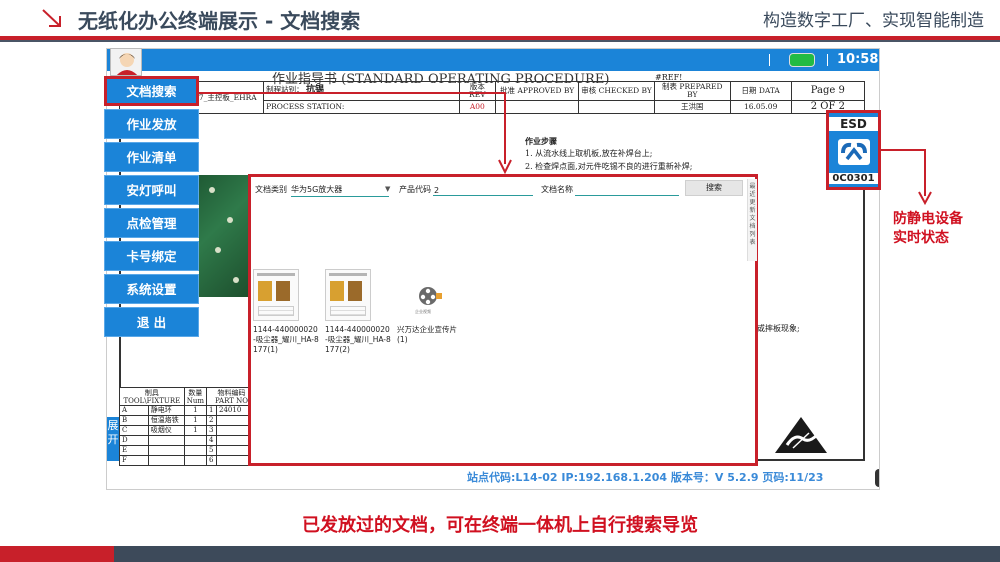 This screenshot has width=1000, height=562. Describe the element at coordinates (358, 339) in the screenshot. I see `file-name: 1144-440000020-吸尘器_耀川_HA-8177(2)` at that location.